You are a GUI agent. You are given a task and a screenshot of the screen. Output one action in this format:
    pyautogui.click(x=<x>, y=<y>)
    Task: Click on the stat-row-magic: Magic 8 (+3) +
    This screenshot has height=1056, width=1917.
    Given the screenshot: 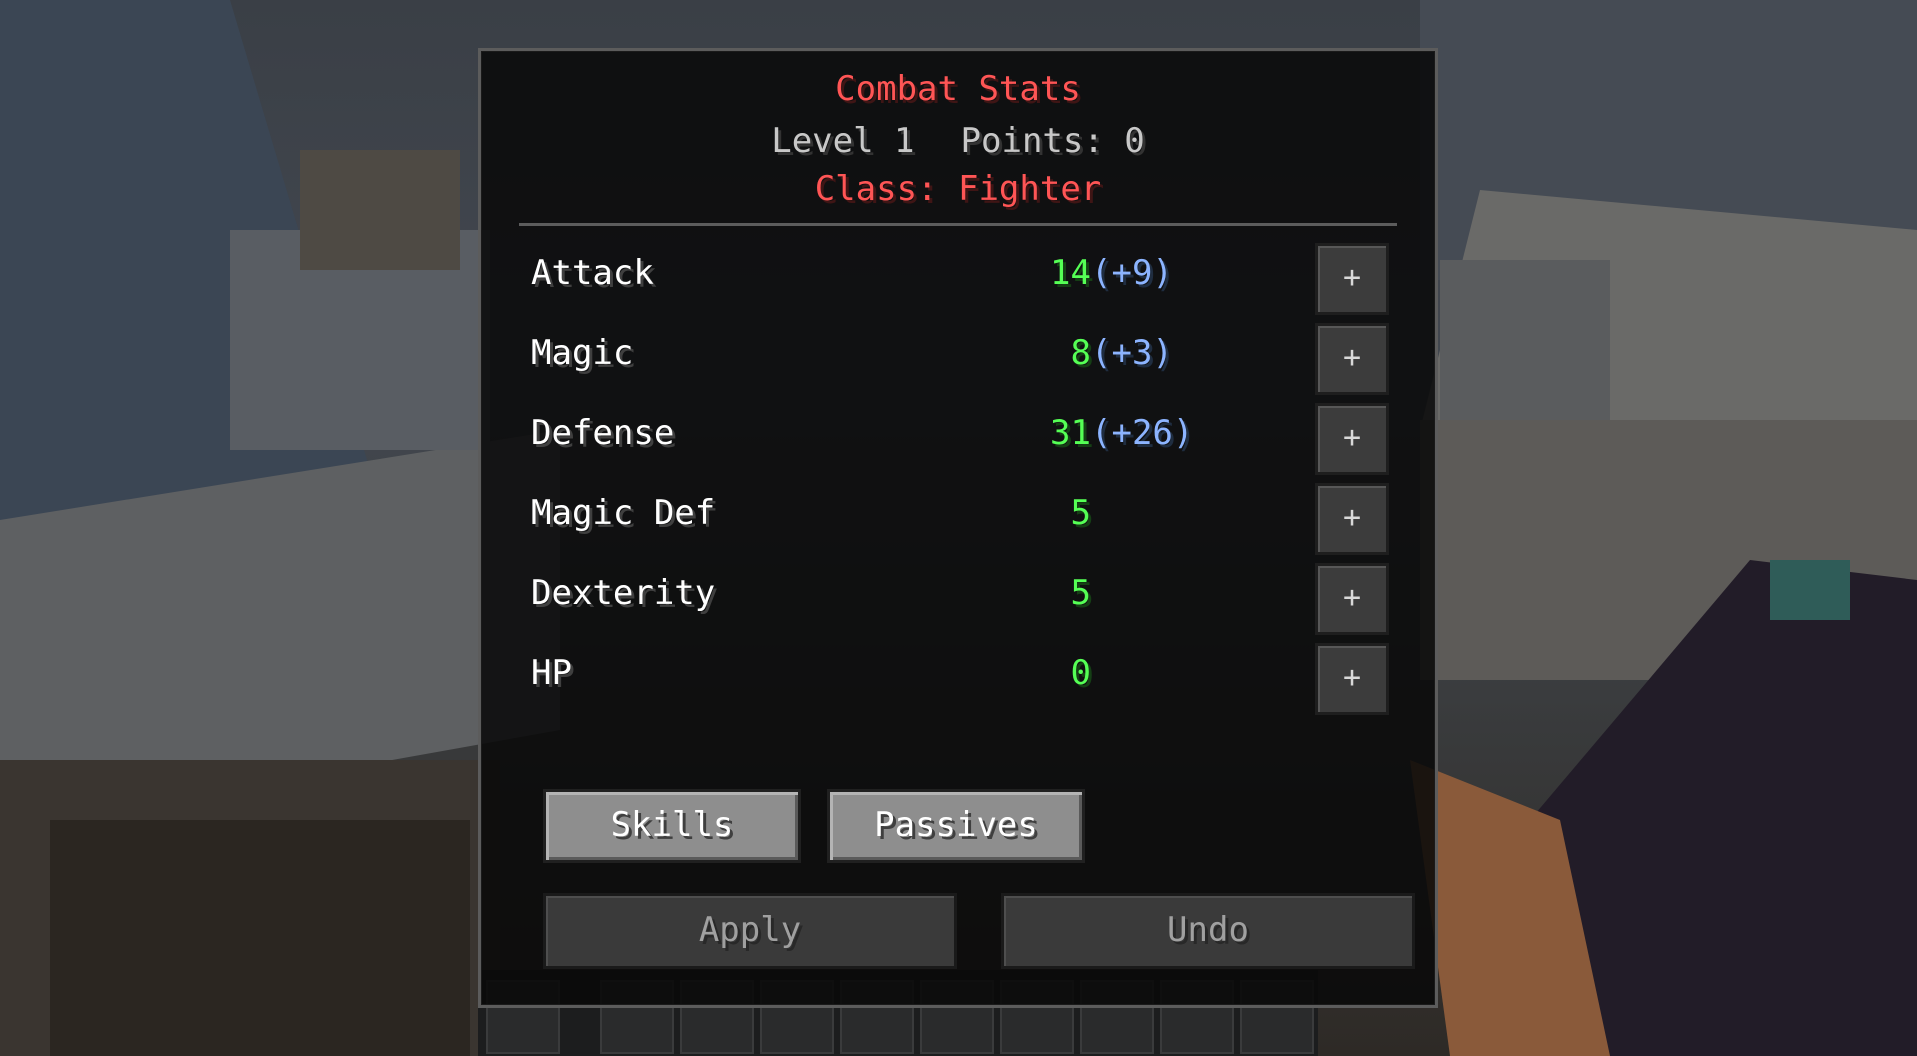 What is the action you would take?
    pyautogui.click(x=961, y=360)
    